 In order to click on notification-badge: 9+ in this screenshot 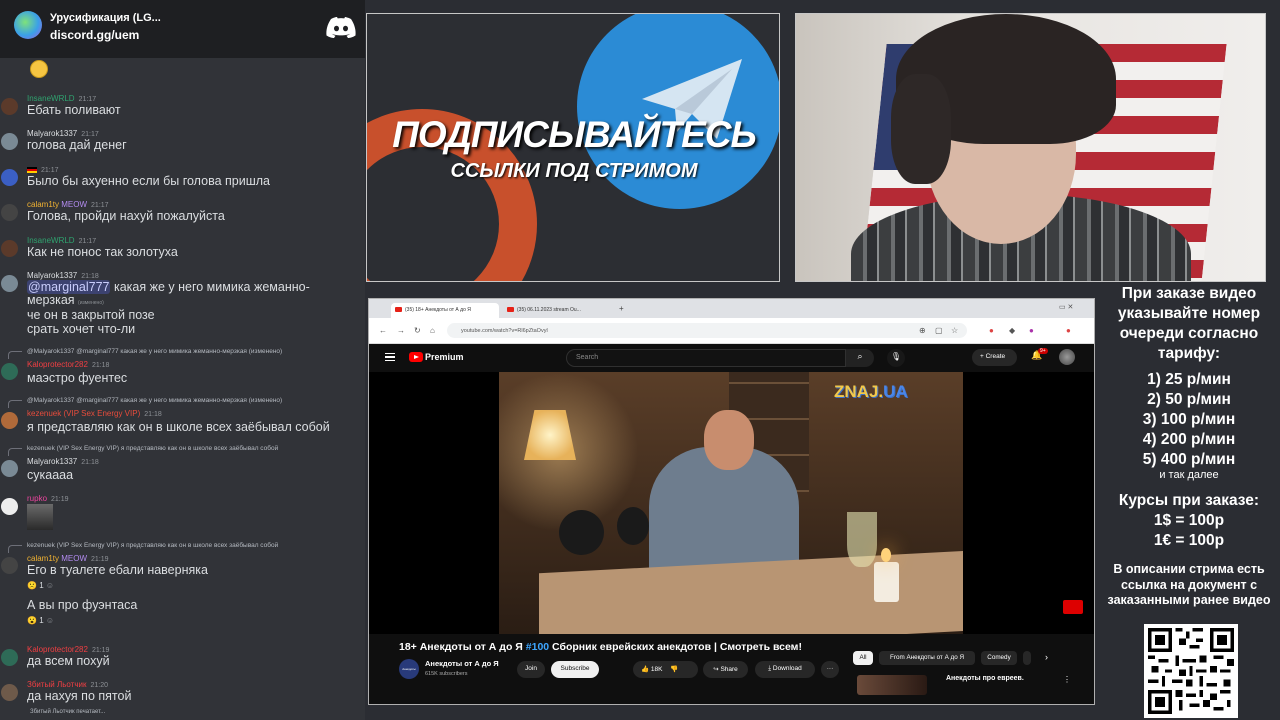, I will do `click(1043, 351)`.